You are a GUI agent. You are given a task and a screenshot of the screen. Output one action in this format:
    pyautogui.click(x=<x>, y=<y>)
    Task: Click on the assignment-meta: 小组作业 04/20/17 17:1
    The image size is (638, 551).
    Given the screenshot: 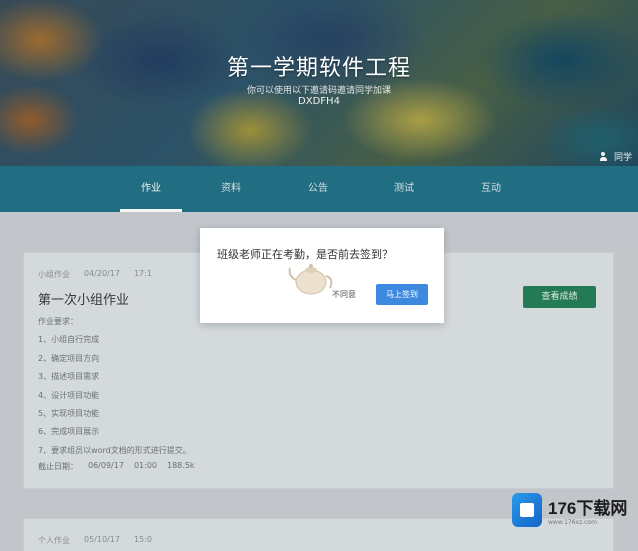 What is the action you would take?
    pyautogui.click(x=95, y=274)
    